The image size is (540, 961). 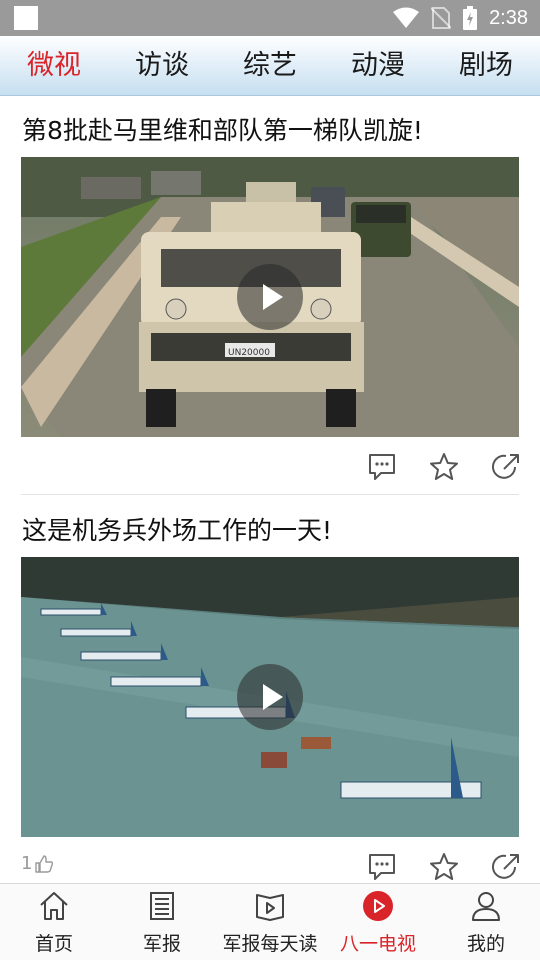 I want to click on tab-weishi: 微视, so click(x=54, y=66).